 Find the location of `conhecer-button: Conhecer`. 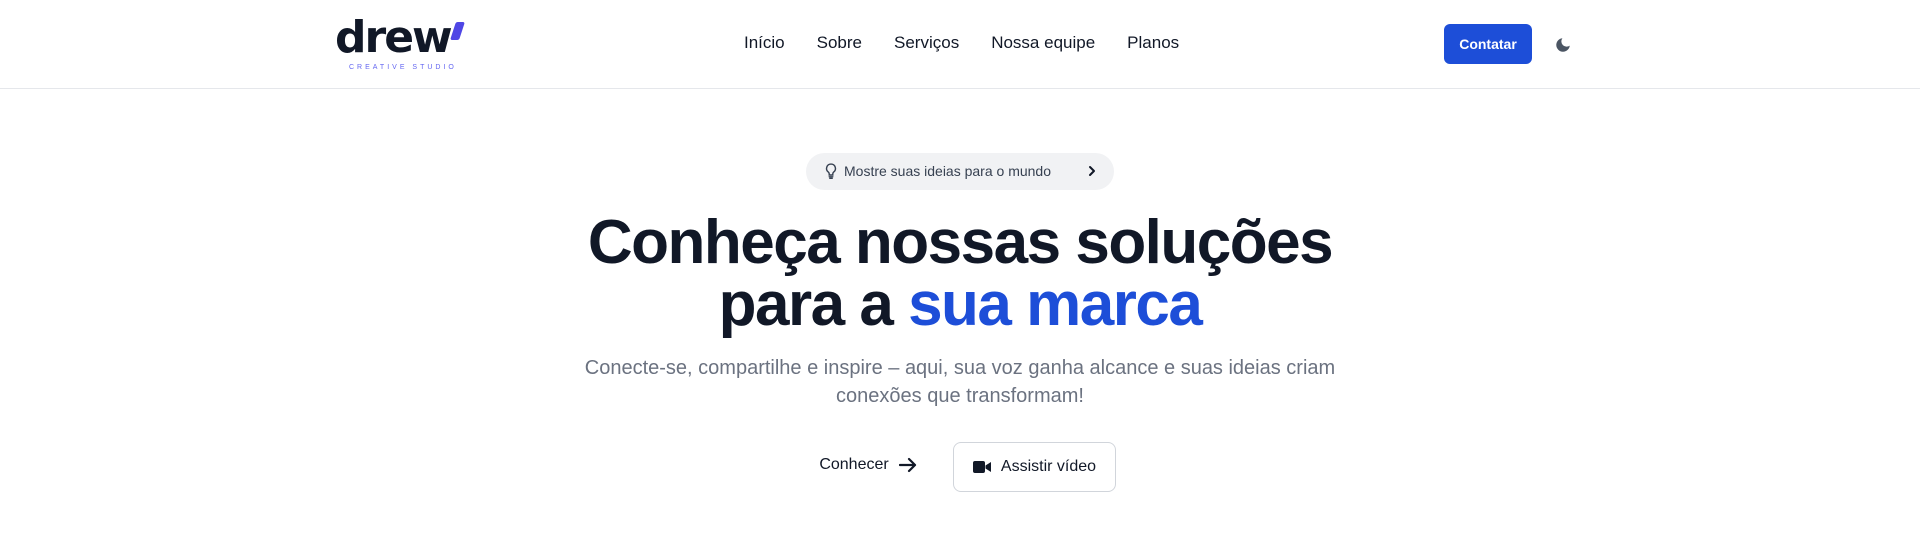

conhecer-button: Conhecer is located at coordinates (868, 465).